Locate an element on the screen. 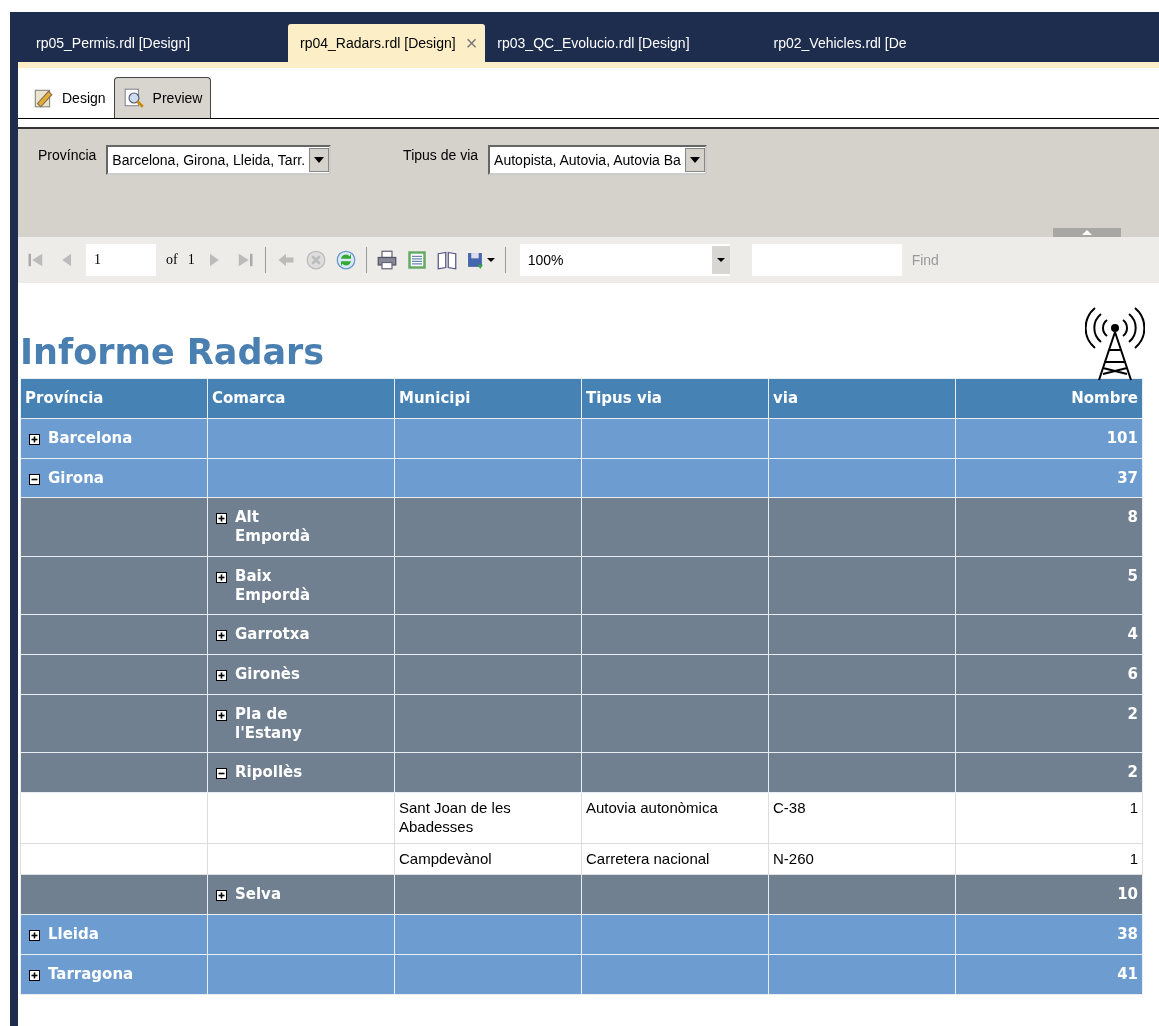 This screenshot has width=1159, height=1026. page-layout-icon is located at coordinates (416, 260).